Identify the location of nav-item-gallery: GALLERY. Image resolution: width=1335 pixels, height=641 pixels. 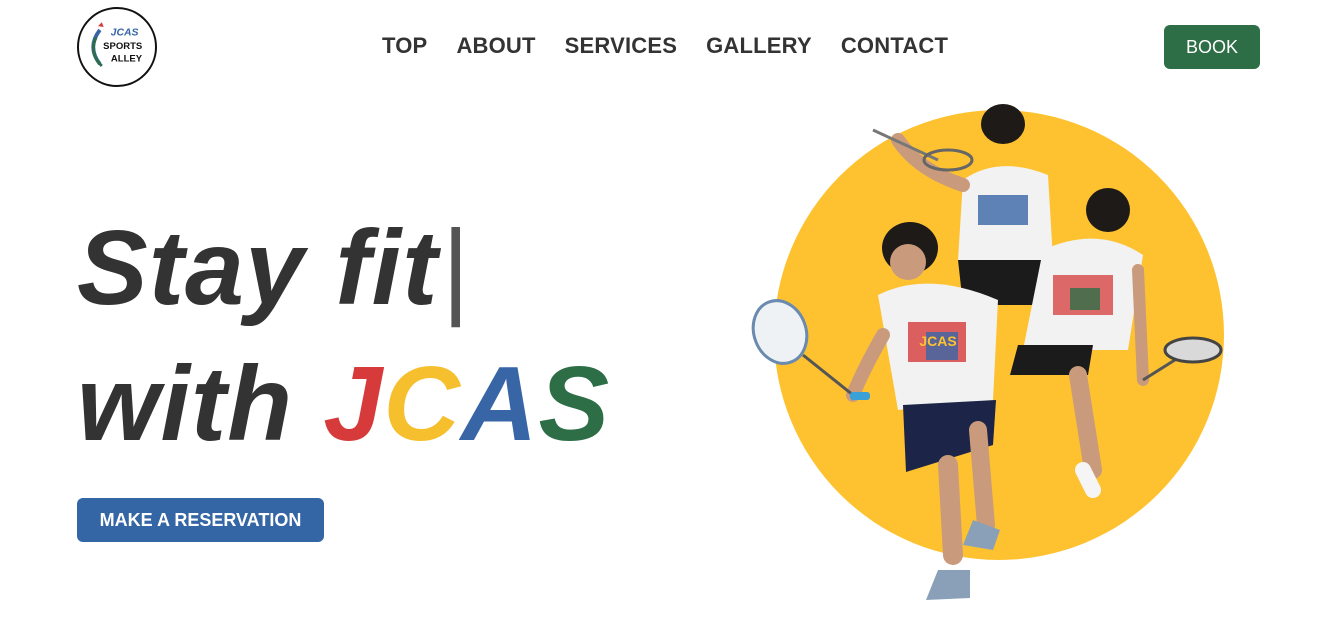
(759, 46).